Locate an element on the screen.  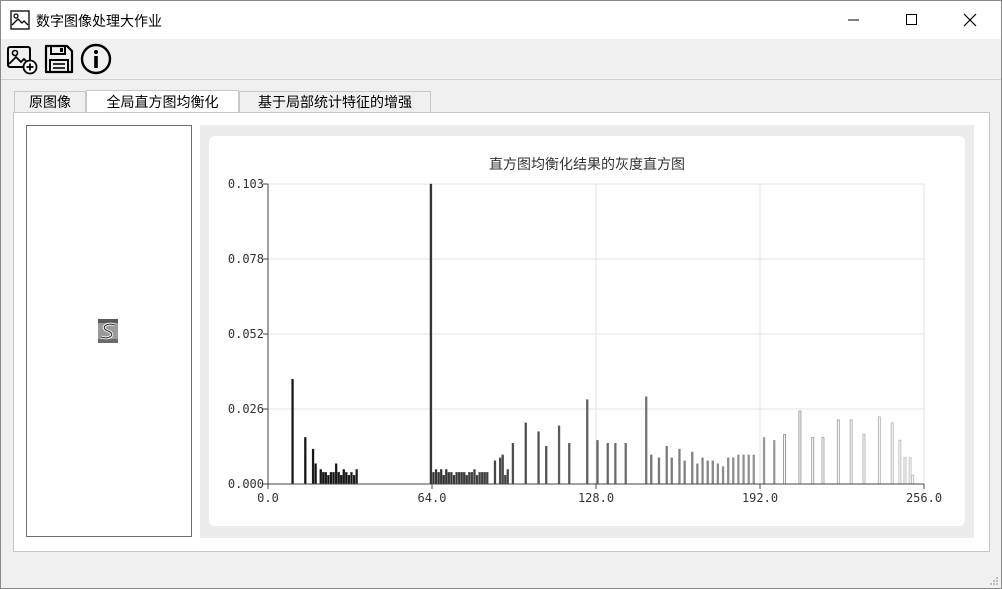
minimize-icon is located at coordinates (853, 20).